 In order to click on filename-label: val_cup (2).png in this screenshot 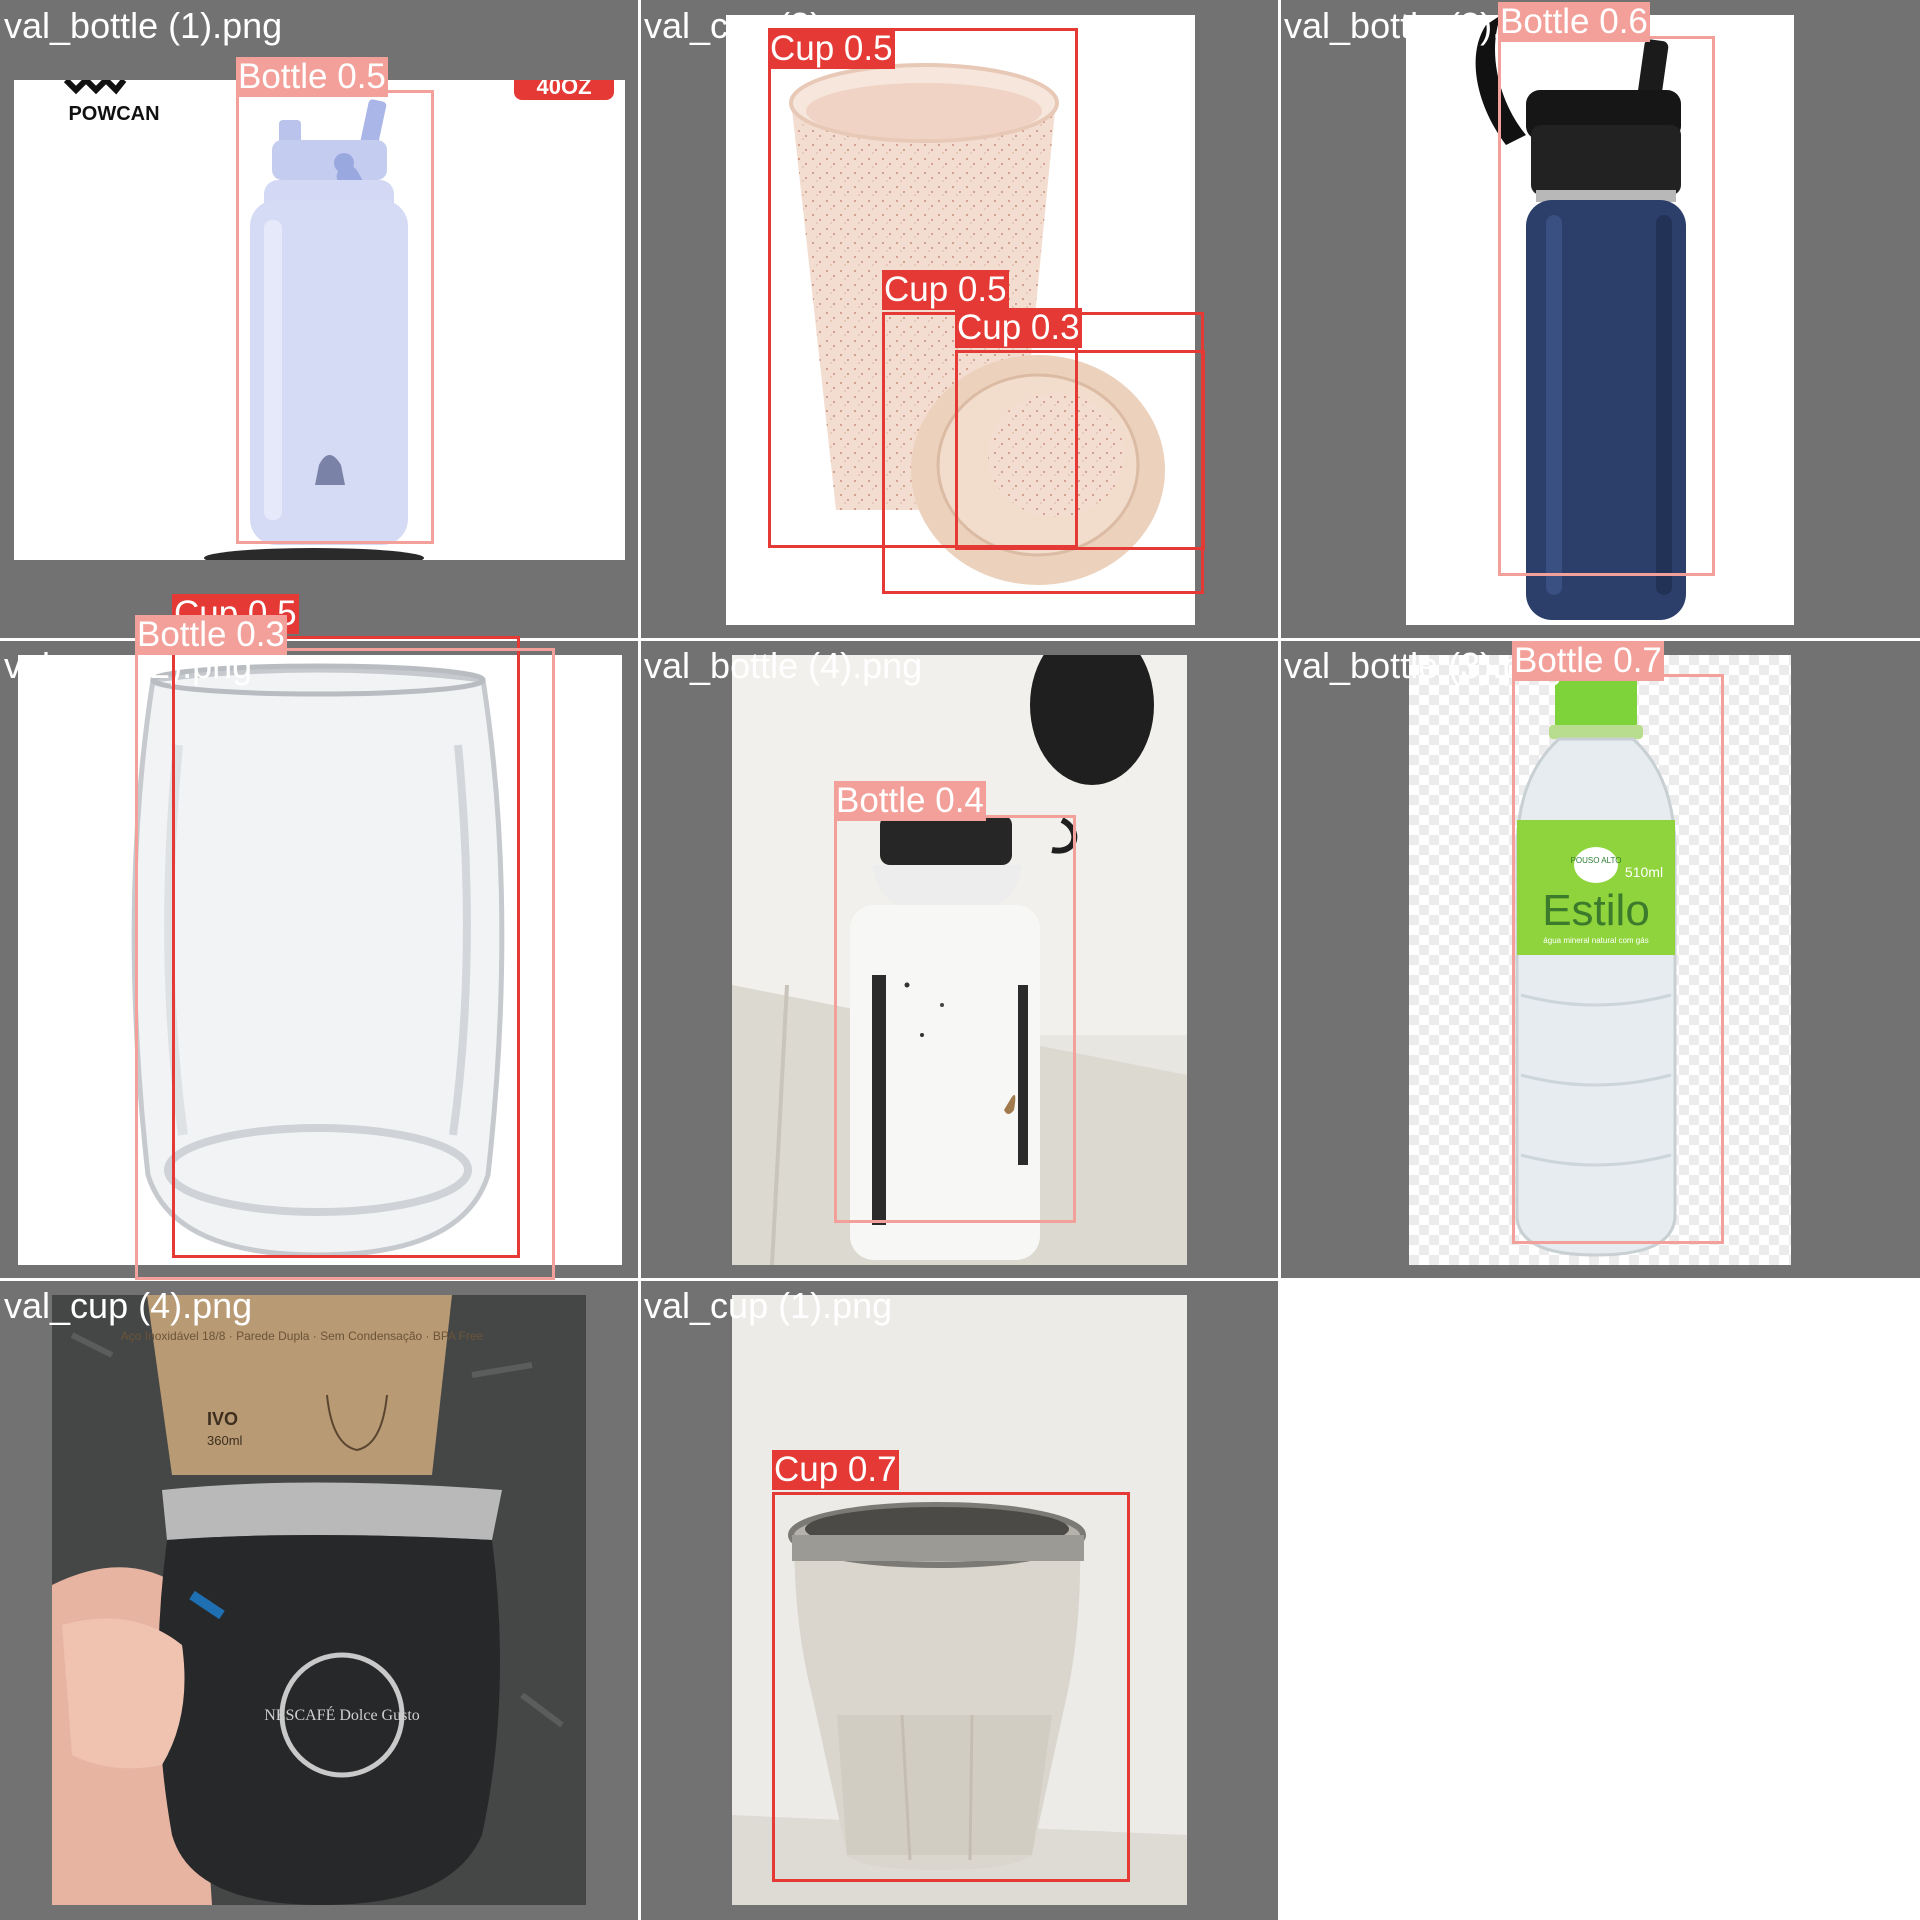, I will do `click(128, 665)`.